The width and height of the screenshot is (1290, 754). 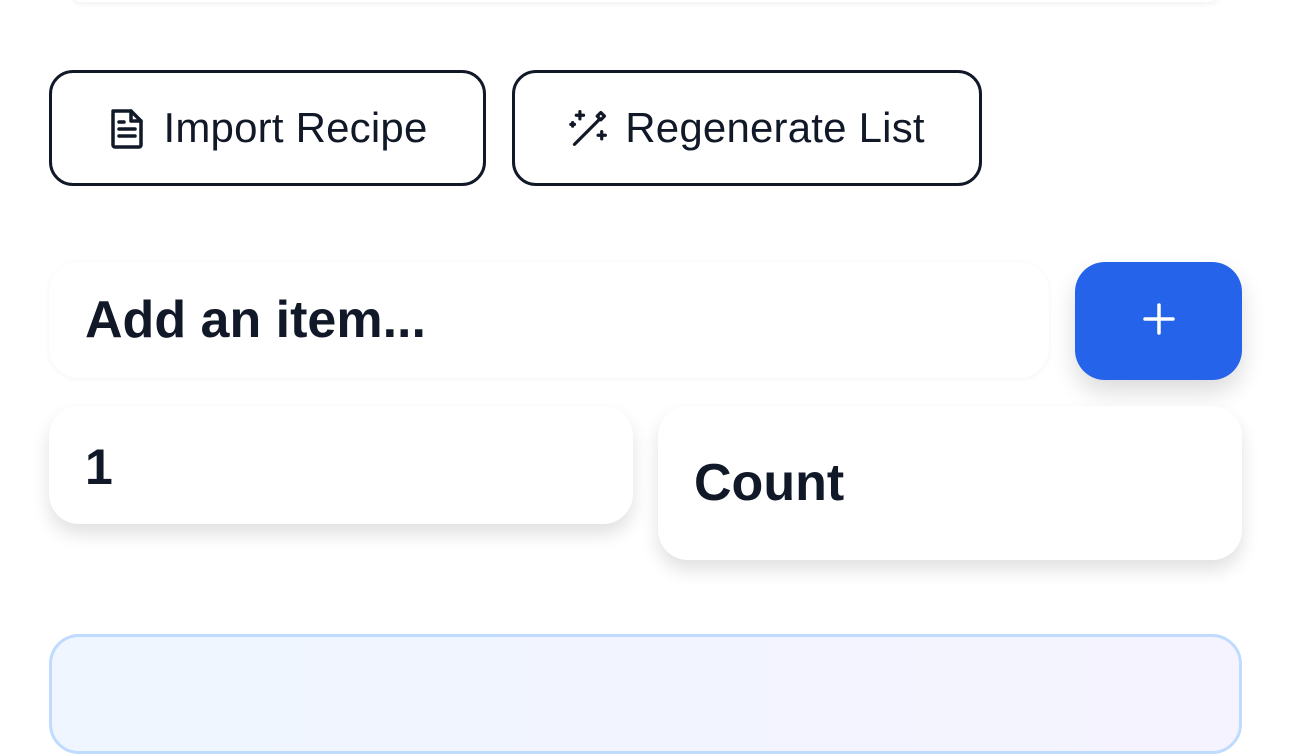 What do you see at coordinates (589, 128) in the screenshot?
I see `magic-wand-icon` at bounding box center [589, 128].